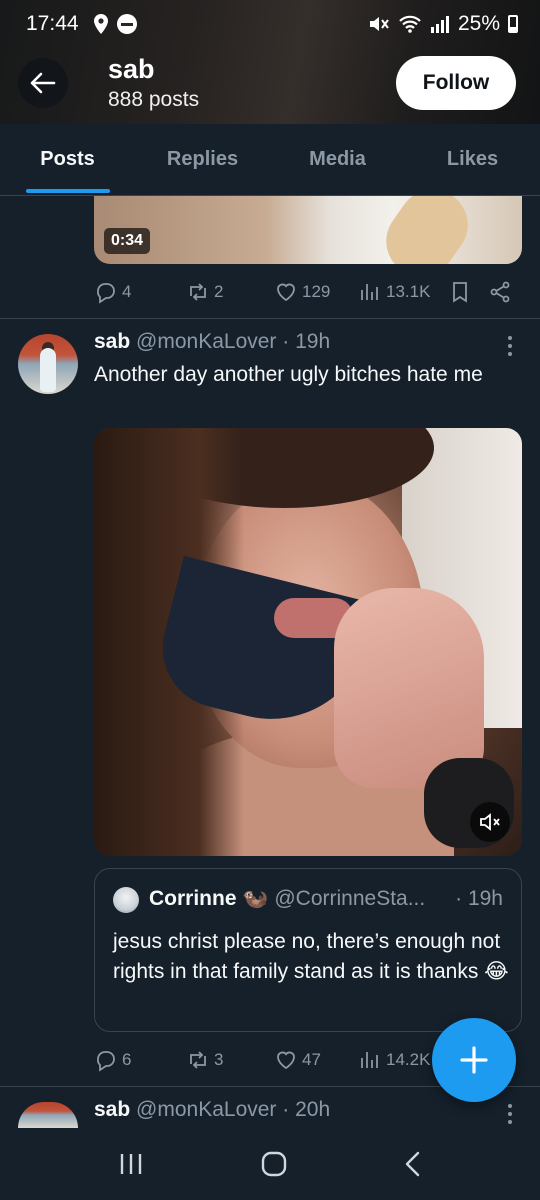 The image size is (540, 1200). I want to click on repost-count: 3, so click(219, 1059).